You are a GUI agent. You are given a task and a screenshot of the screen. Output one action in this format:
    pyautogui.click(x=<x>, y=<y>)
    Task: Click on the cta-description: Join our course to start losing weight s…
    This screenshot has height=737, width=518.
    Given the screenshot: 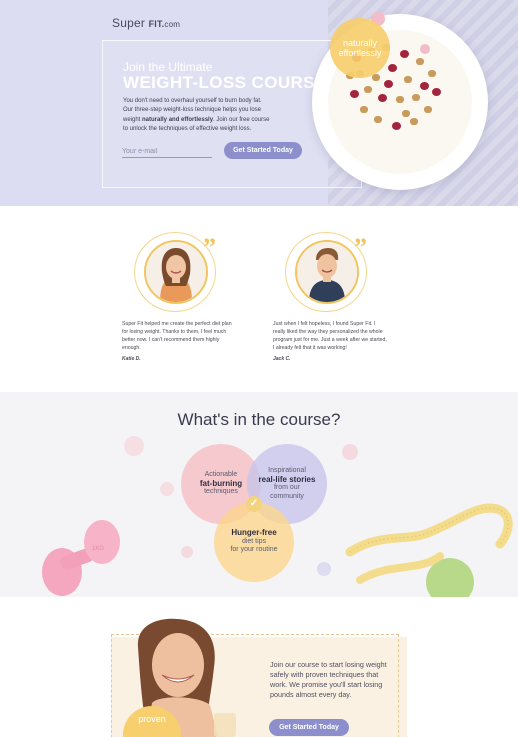 What is the action you would take?
    pyautogui.click(x=328, y=679)
    